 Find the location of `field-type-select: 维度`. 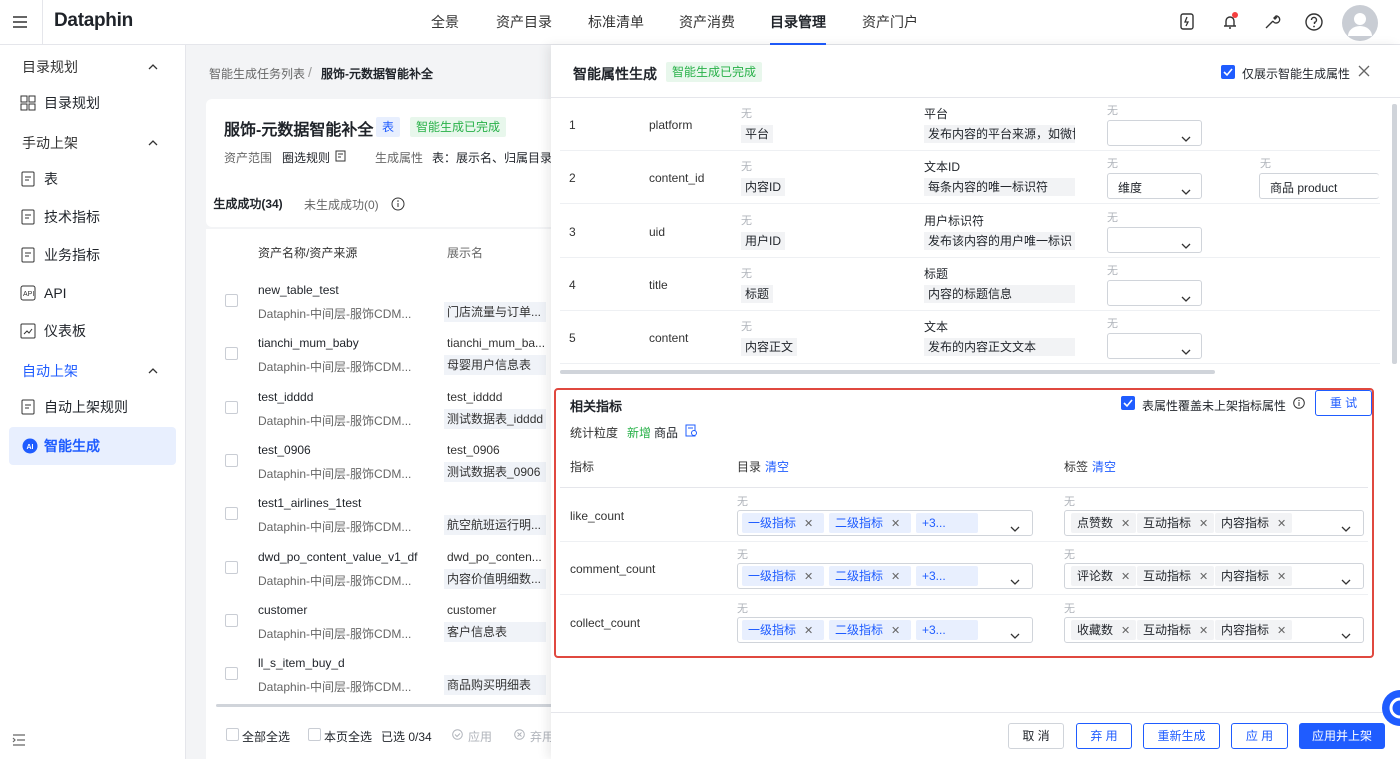

field-type-select: 维度 is located at coordinates (1154, 186).